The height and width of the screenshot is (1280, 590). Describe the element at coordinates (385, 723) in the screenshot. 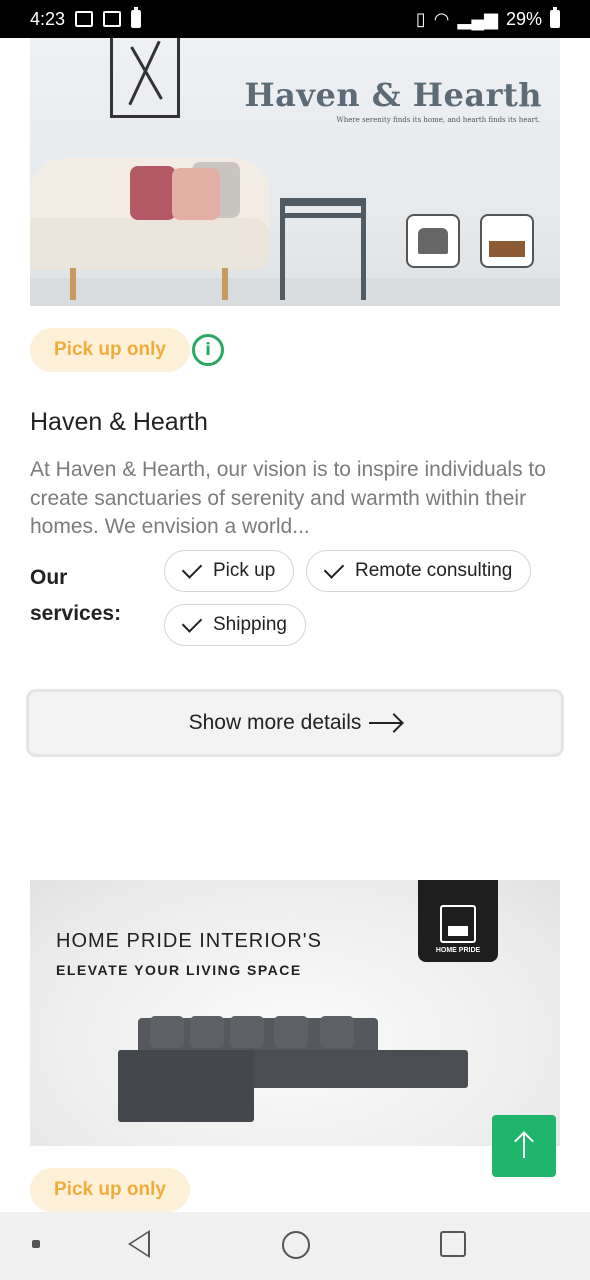

I see `arrow-right-icon` at that location.